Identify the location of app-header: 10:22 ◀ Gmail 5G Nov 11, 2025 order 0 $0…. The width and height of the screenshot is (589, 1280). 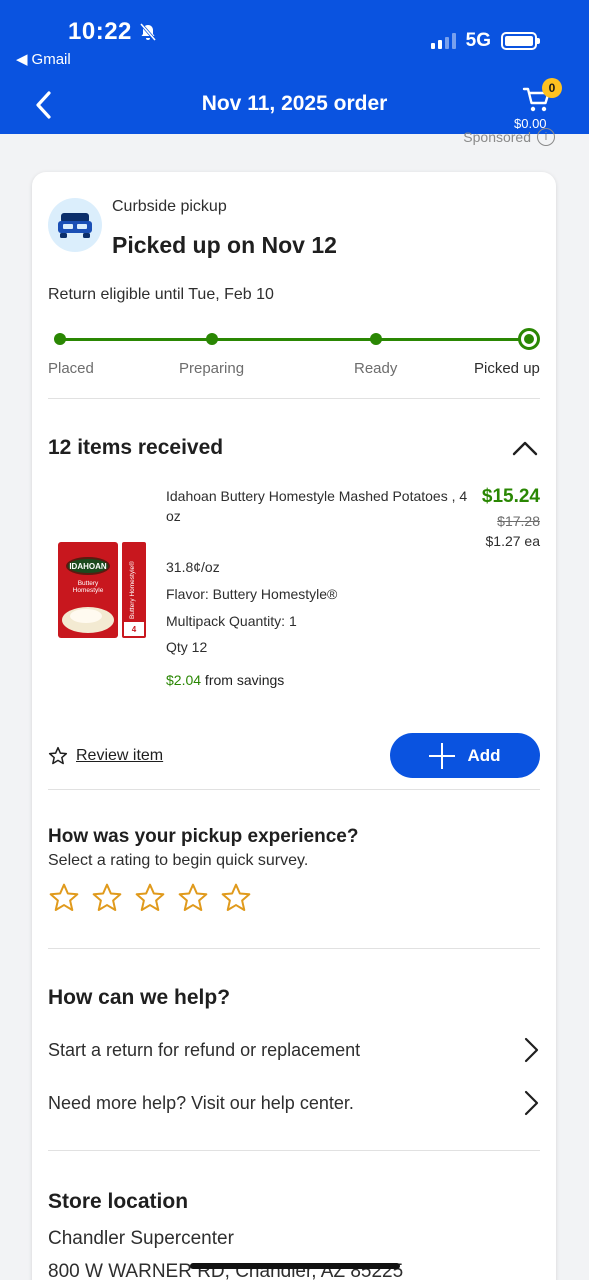
(294, 67).